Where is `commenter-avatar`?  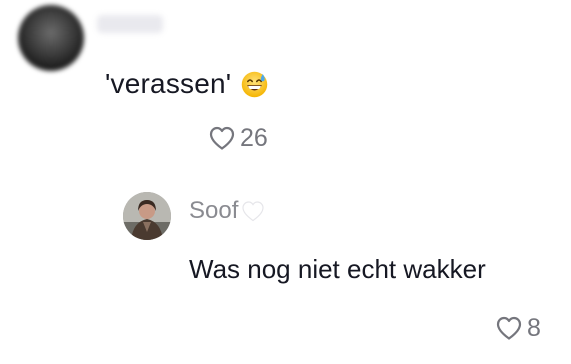 commenter-avatar is located at coordinates (51, 38).